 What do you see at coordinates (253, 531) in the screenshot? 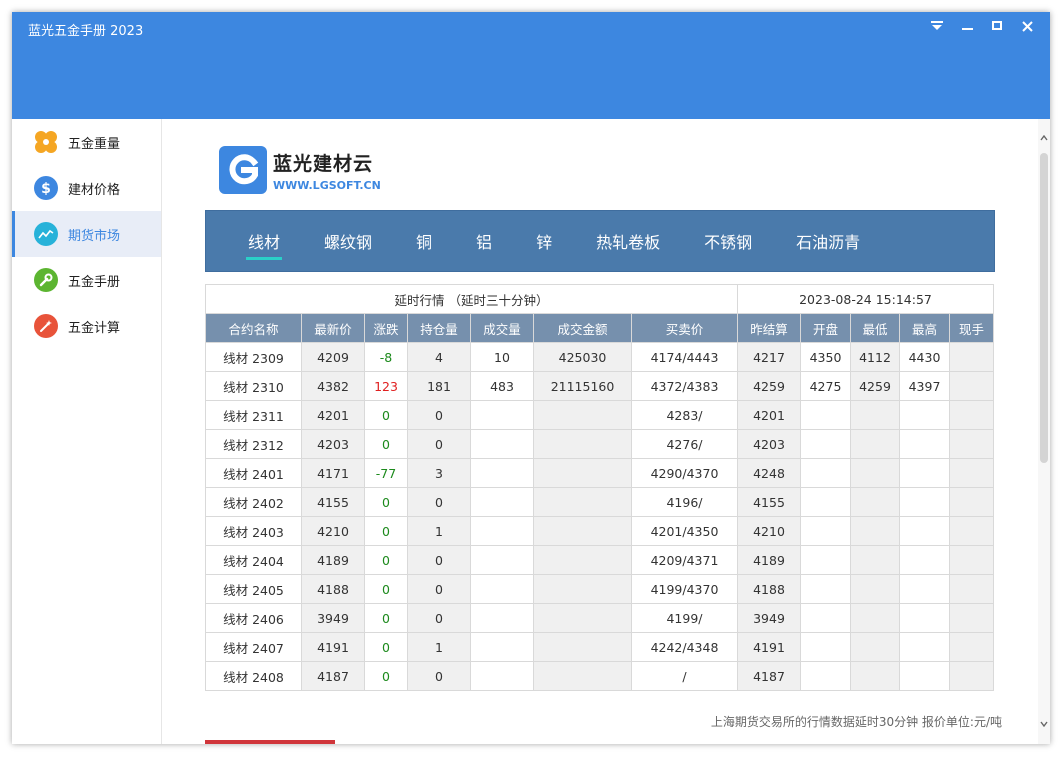
I see `contract-name-cell: 线材 2403` at bounding box center [253, 531].